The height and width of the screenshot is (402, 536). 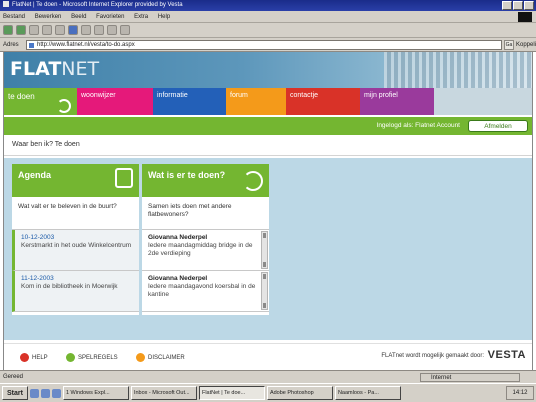 I want to click on divider, so click(x=268, y=155).